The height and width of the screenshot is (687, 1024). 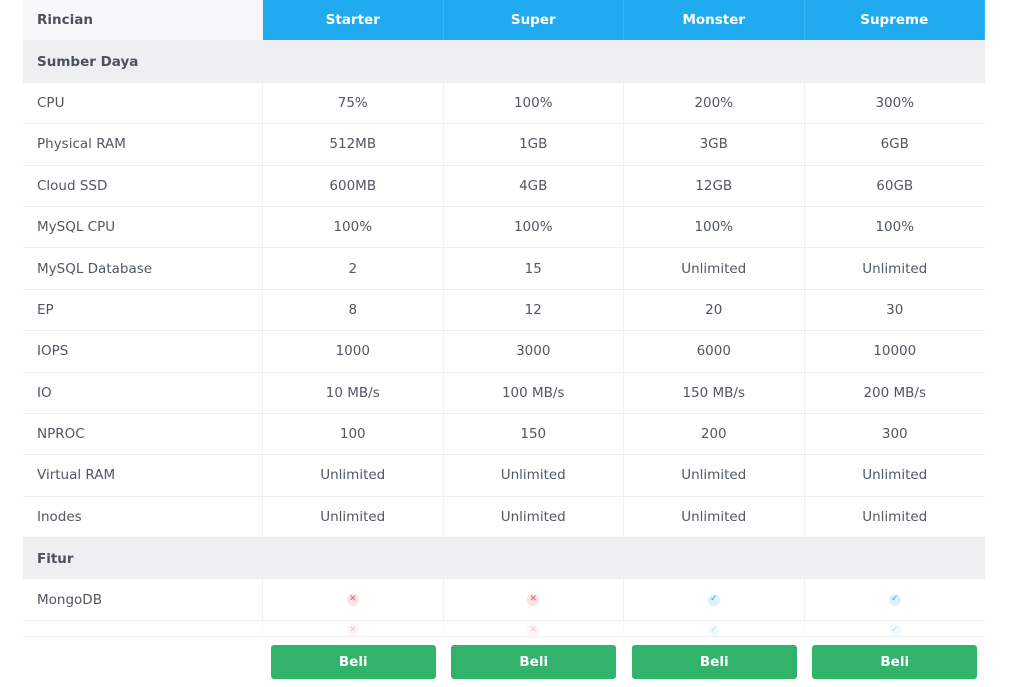 What do you see at coordinates (714, 144) in the screenshot?
I see `row-value: 3GB` at bounding box center [714, 144].